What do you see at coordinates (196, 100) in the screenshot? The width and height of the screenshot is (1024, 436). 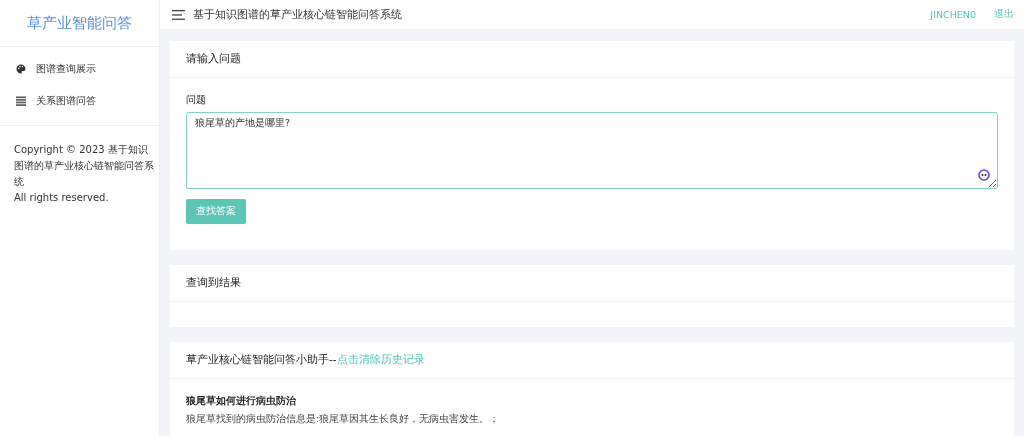 I see `field-label: 问题` at bounding box center [196, 100].